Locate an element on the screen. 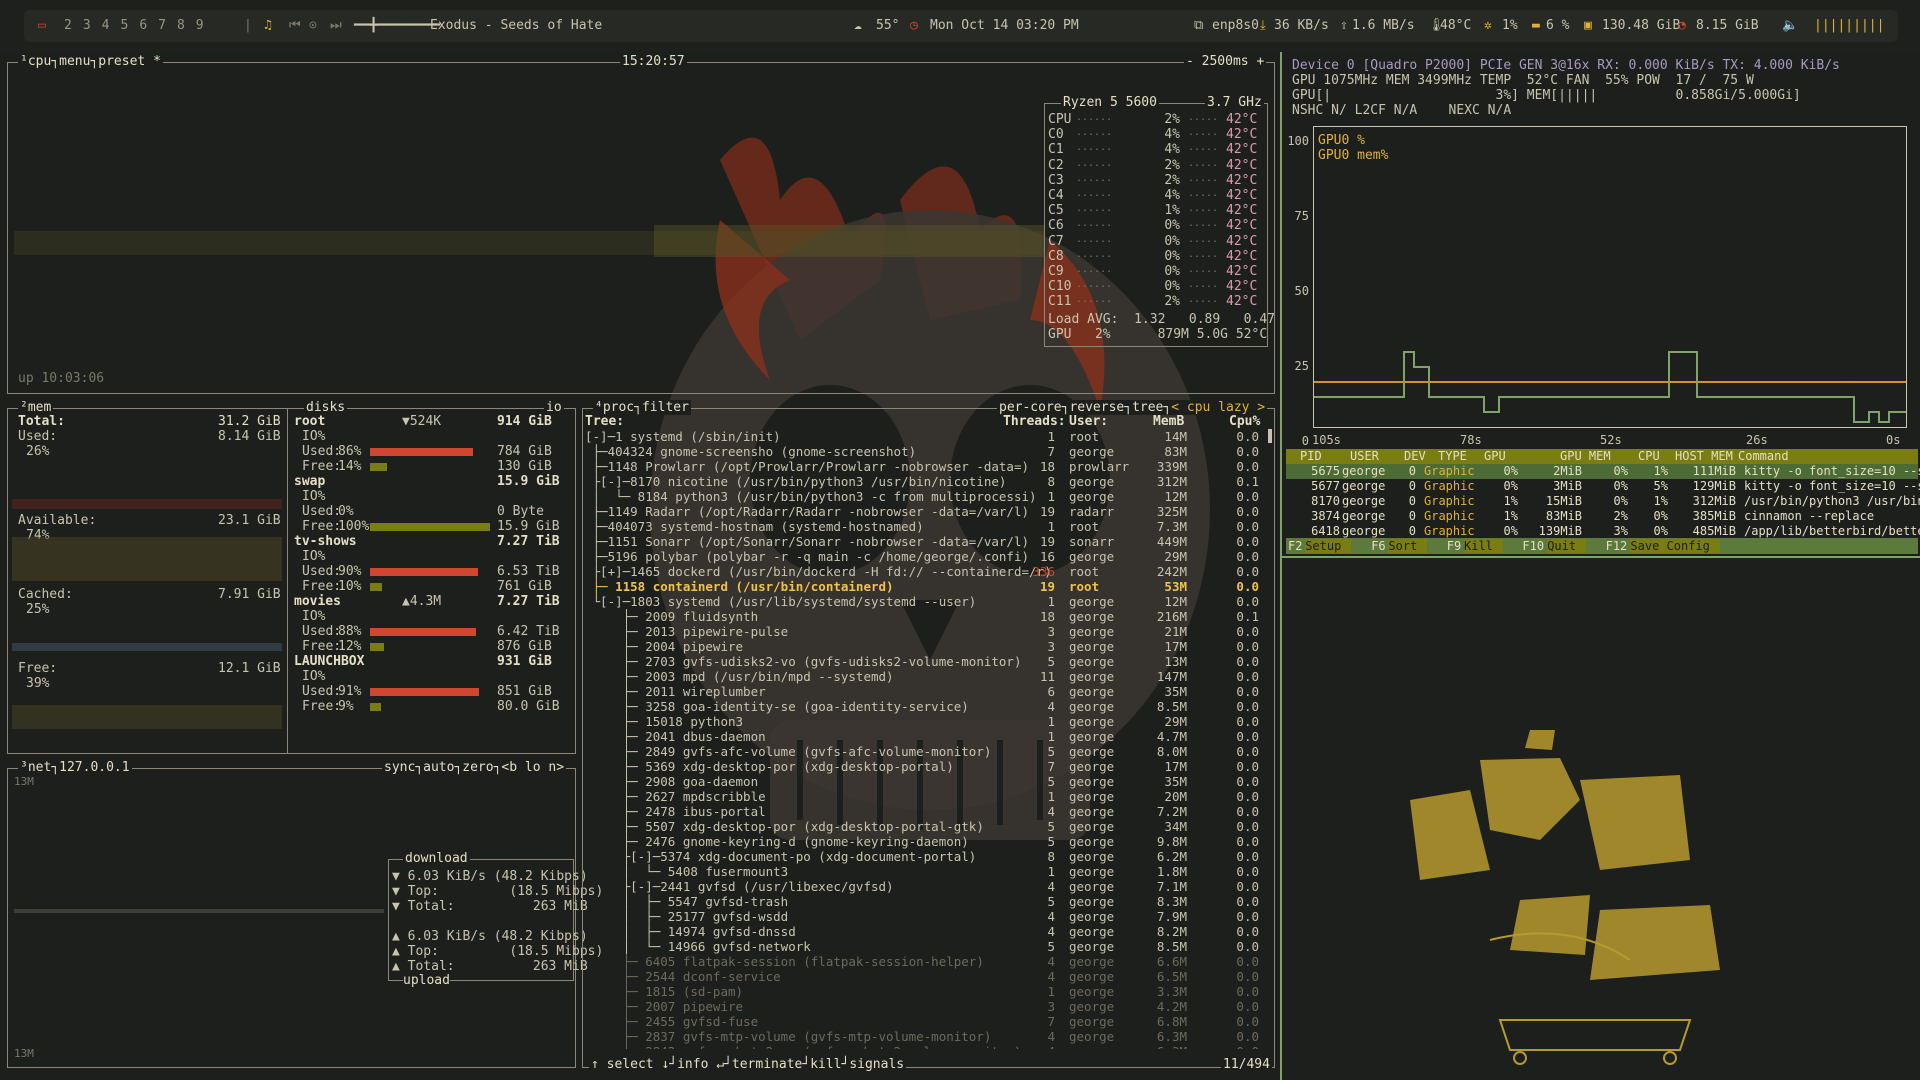 The width and height of the screenshot is (1920, 1080). datetime: Mon Oct 14 03:20 PM is located at coordinates (1004, 25).